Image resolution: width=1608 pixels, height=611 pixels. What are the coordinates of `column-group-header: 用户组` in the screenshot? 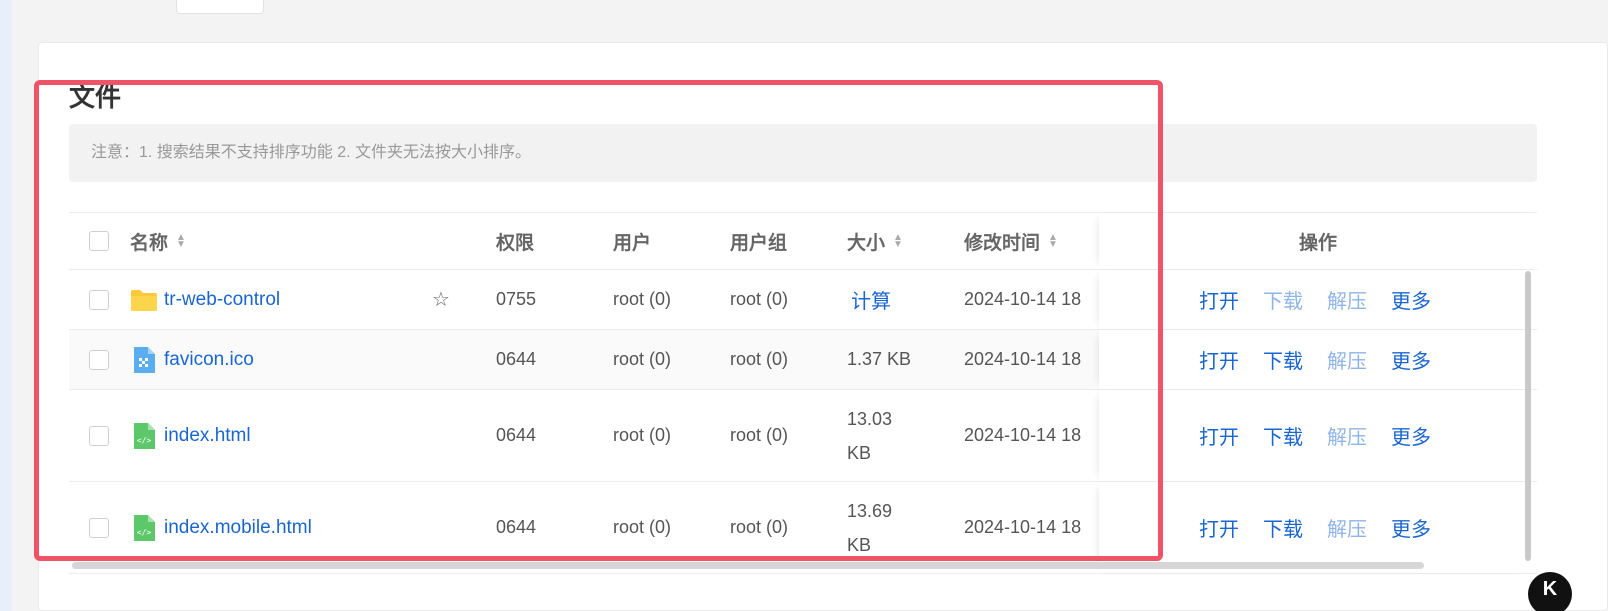 It's located at (759, 243).